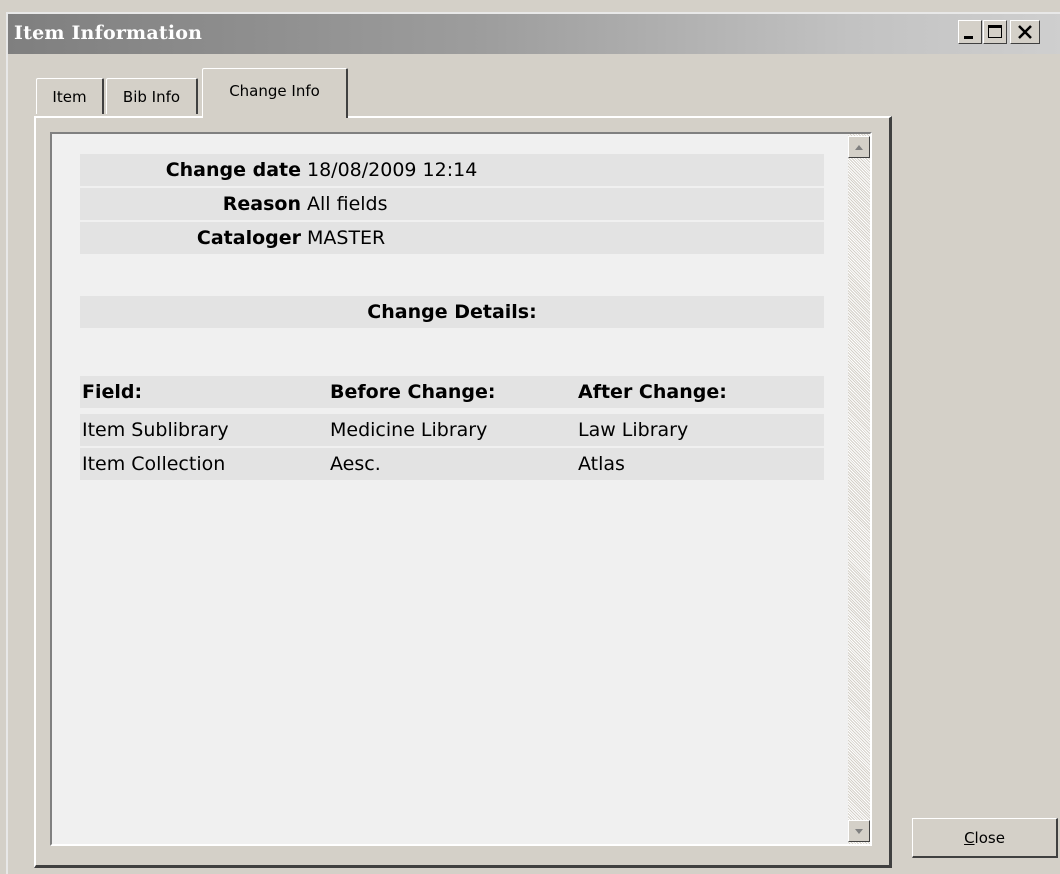  What do you see at coordinates (601, 464) in the screenshot?
I see `cell-after: Atlas` at bounding box center [601, 464].